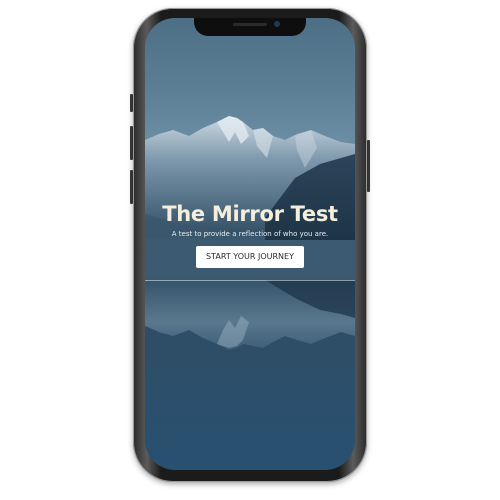 The height and width of the screenshot is (500, 500). Describe the element at coordinates (250, 214) in the screenshot. I see `page-title: The Mirror Test` at that location.